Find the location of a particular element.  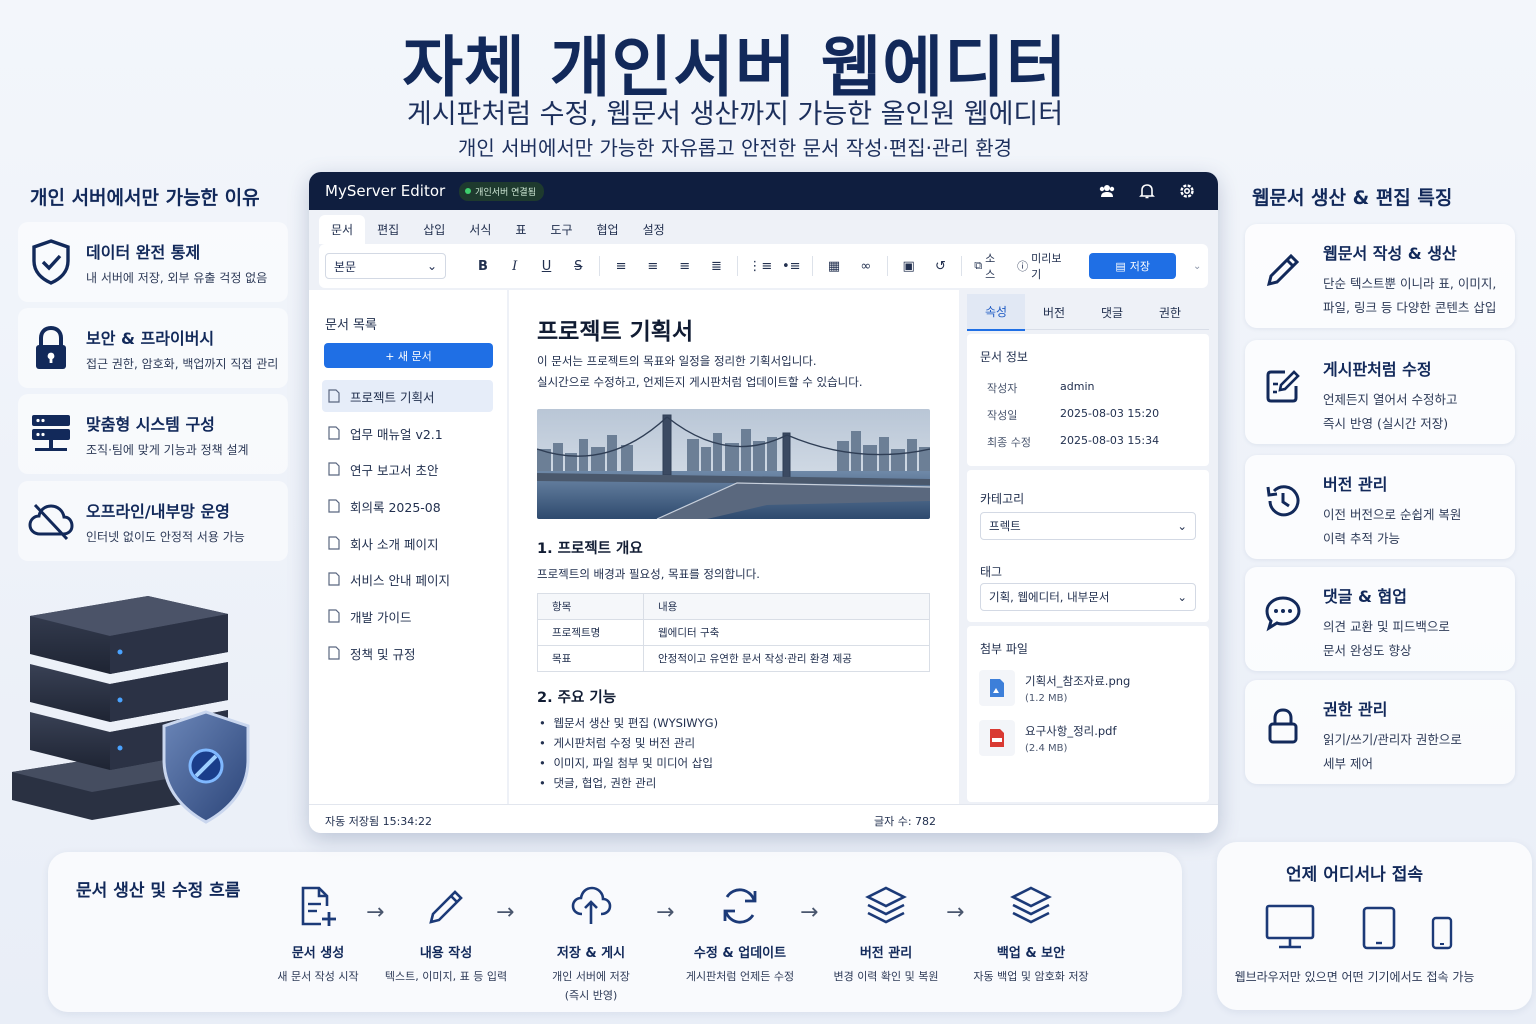

feature-card-board-edit: 게시판처럼 수정 언제든지 열어서 수정하고 즉시 반영 (실시간 저장) is located at coordinates (1380, 392).